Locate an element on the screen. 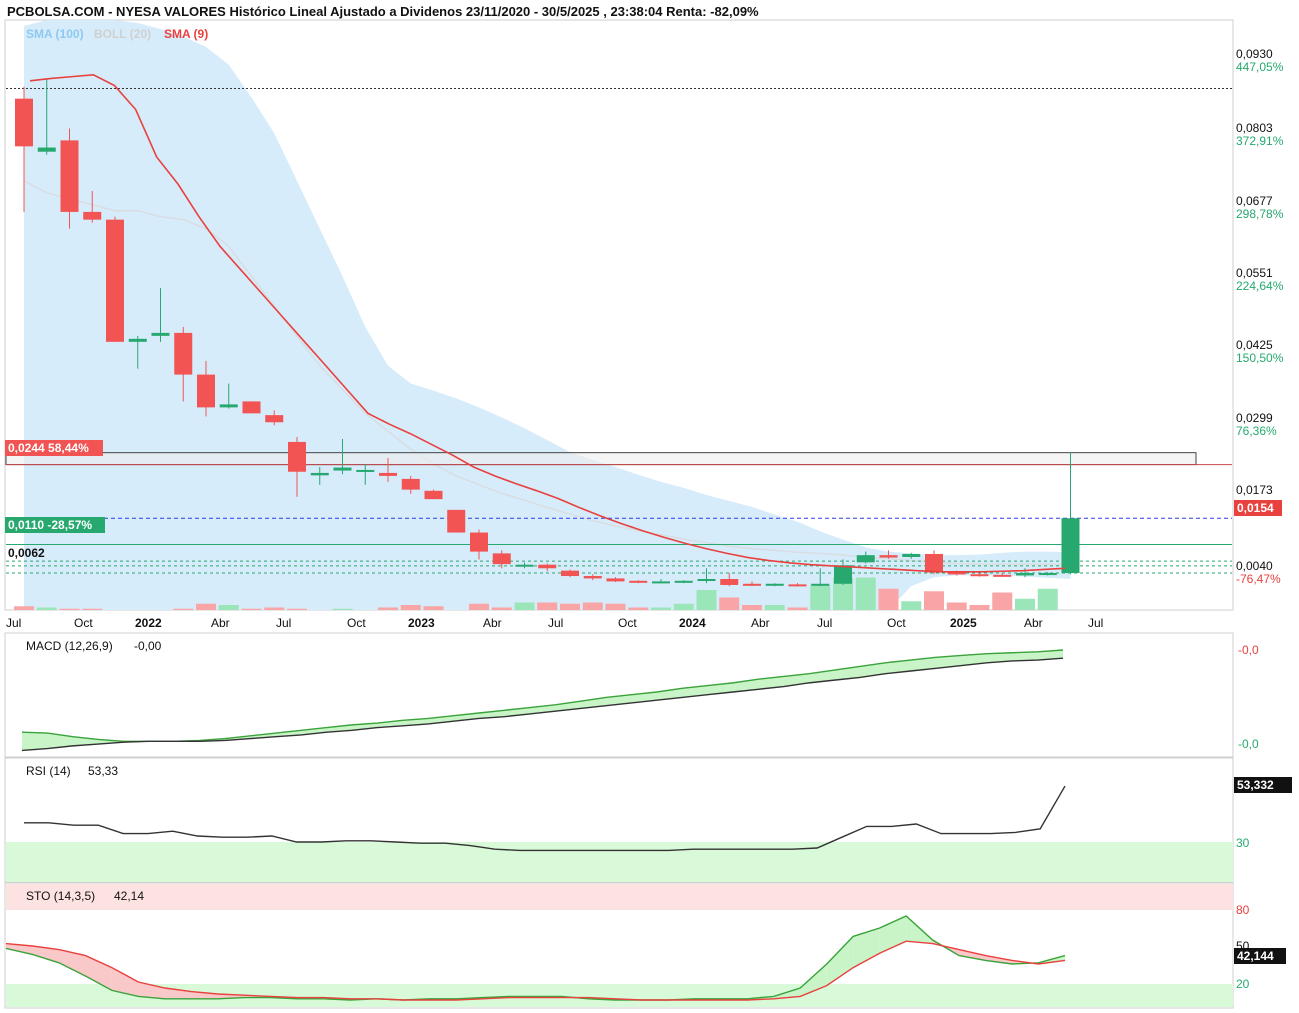  x-label-16: Jul is located at coordinates (1095, 623).